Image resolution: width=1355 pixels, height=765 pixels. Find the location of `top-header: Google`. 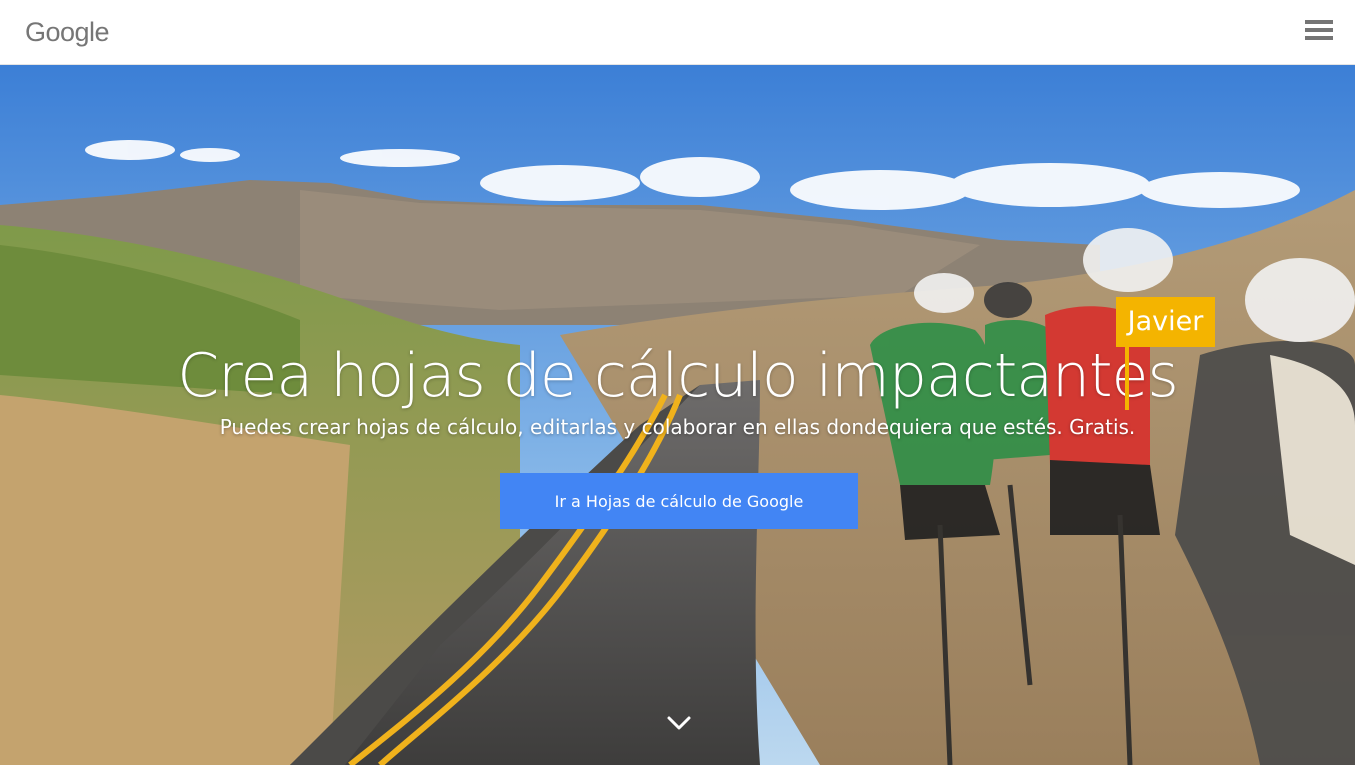

top-header: Google is located at coordinates (677, 32).